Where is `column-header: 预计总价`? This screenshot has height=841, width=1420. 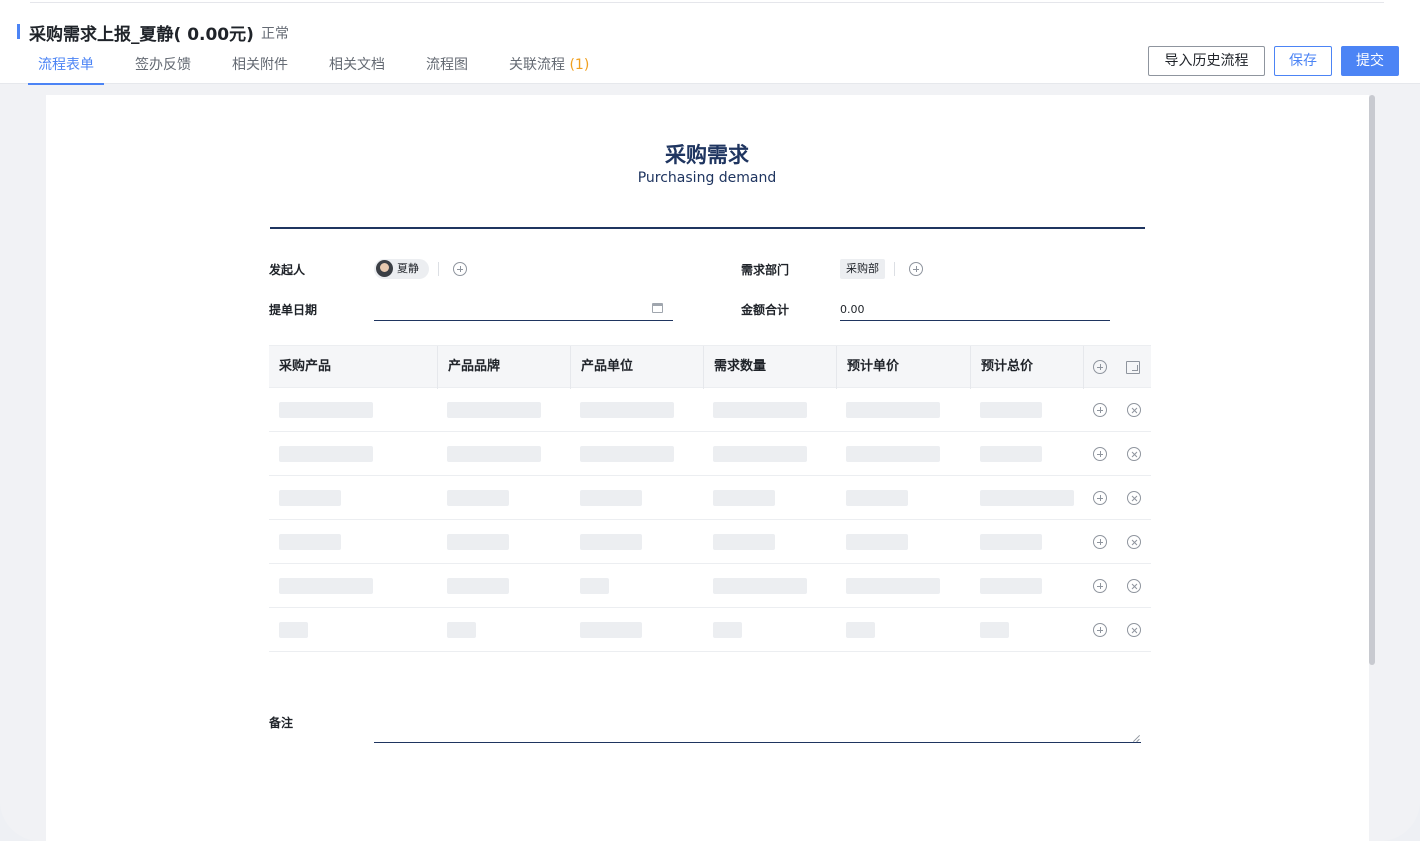
column-header: 预计总价 is located at coordinates (1026, 367).